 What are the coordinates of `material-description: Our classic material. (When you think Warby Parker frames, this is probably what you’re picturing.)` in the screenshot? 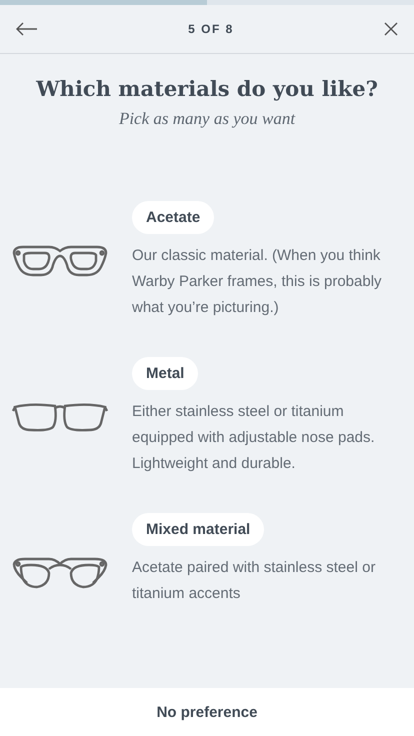 It's located at (257, 282).